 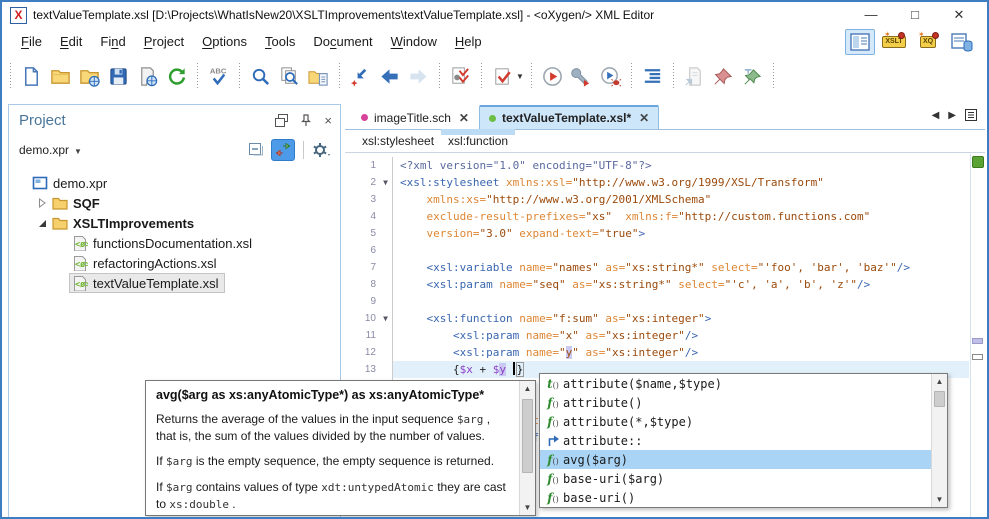 I want to click on validate-button, so click(x=502, y=76).